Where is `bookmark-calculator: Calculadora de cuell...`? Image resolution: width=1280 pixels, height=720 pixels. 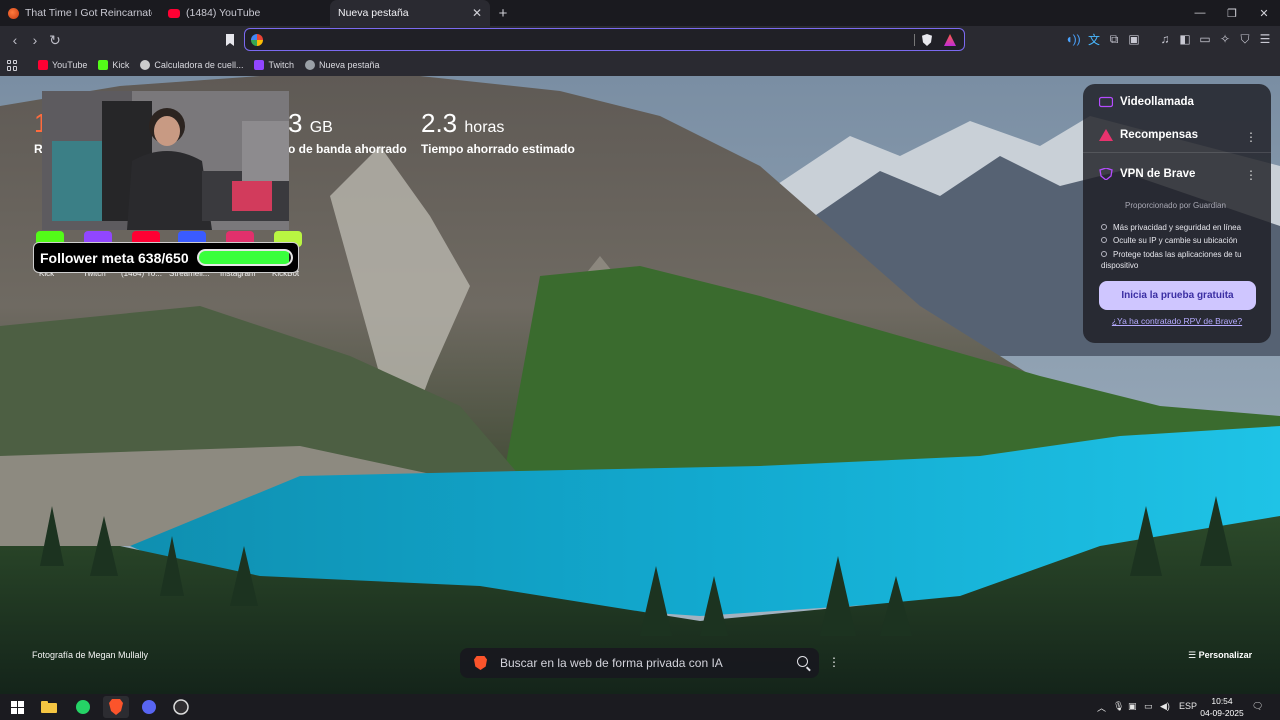
bookmark-calculator: Calculadora de cuell... is located at coordinates (191, 65).